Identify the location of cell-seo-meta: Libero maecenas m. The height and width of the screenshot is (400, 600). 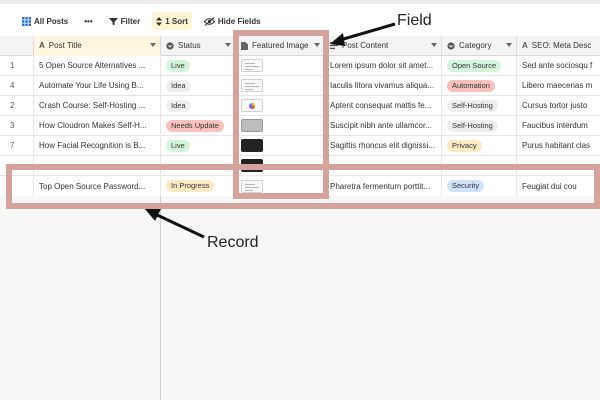
(558, 86).